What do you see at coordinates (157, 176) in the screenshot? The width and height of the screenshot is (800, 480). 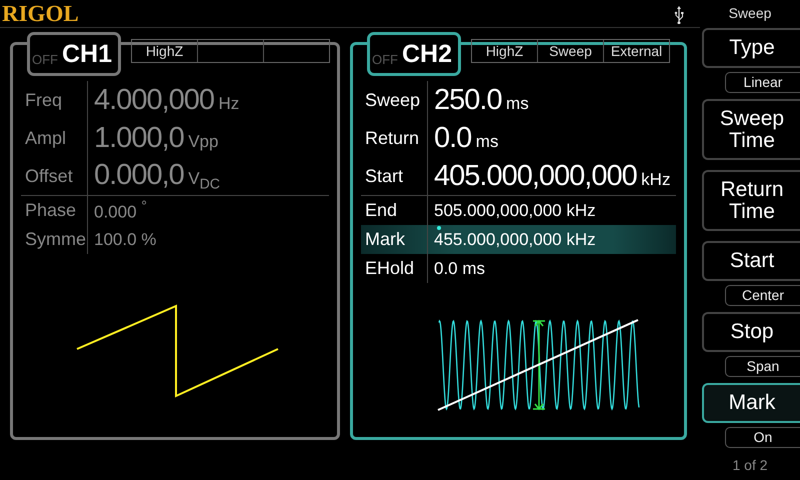 I see `parameter-value: 0.000,0 V$_{DC}$` at bounding box center [157, 176].